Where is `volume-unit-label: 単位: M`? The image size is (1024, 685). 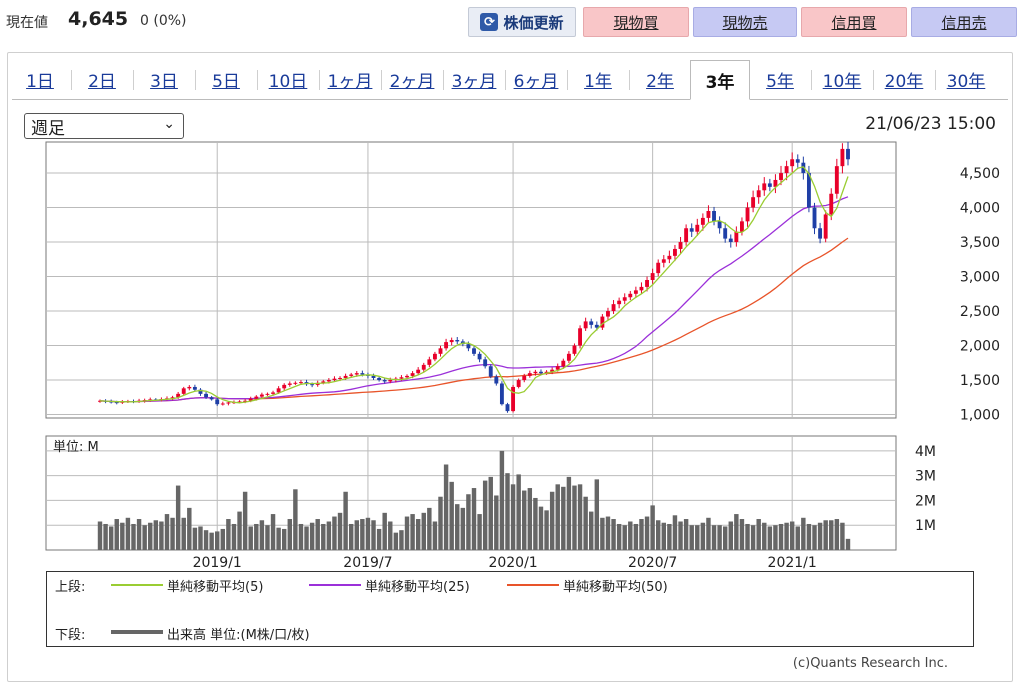
volume-unit-label: 単位: M is located at coordinates (76, 447).